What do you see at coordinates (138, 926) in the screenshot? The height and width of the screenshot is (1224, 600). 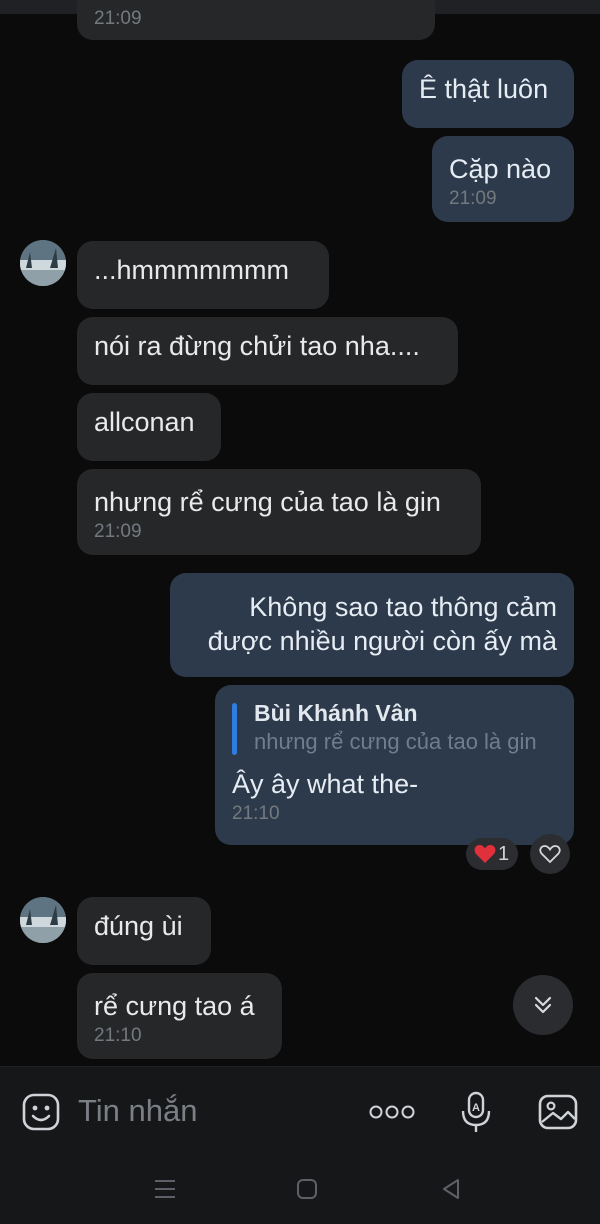 I see `message-text: đúng ùi` at bounding box center [138, 926].